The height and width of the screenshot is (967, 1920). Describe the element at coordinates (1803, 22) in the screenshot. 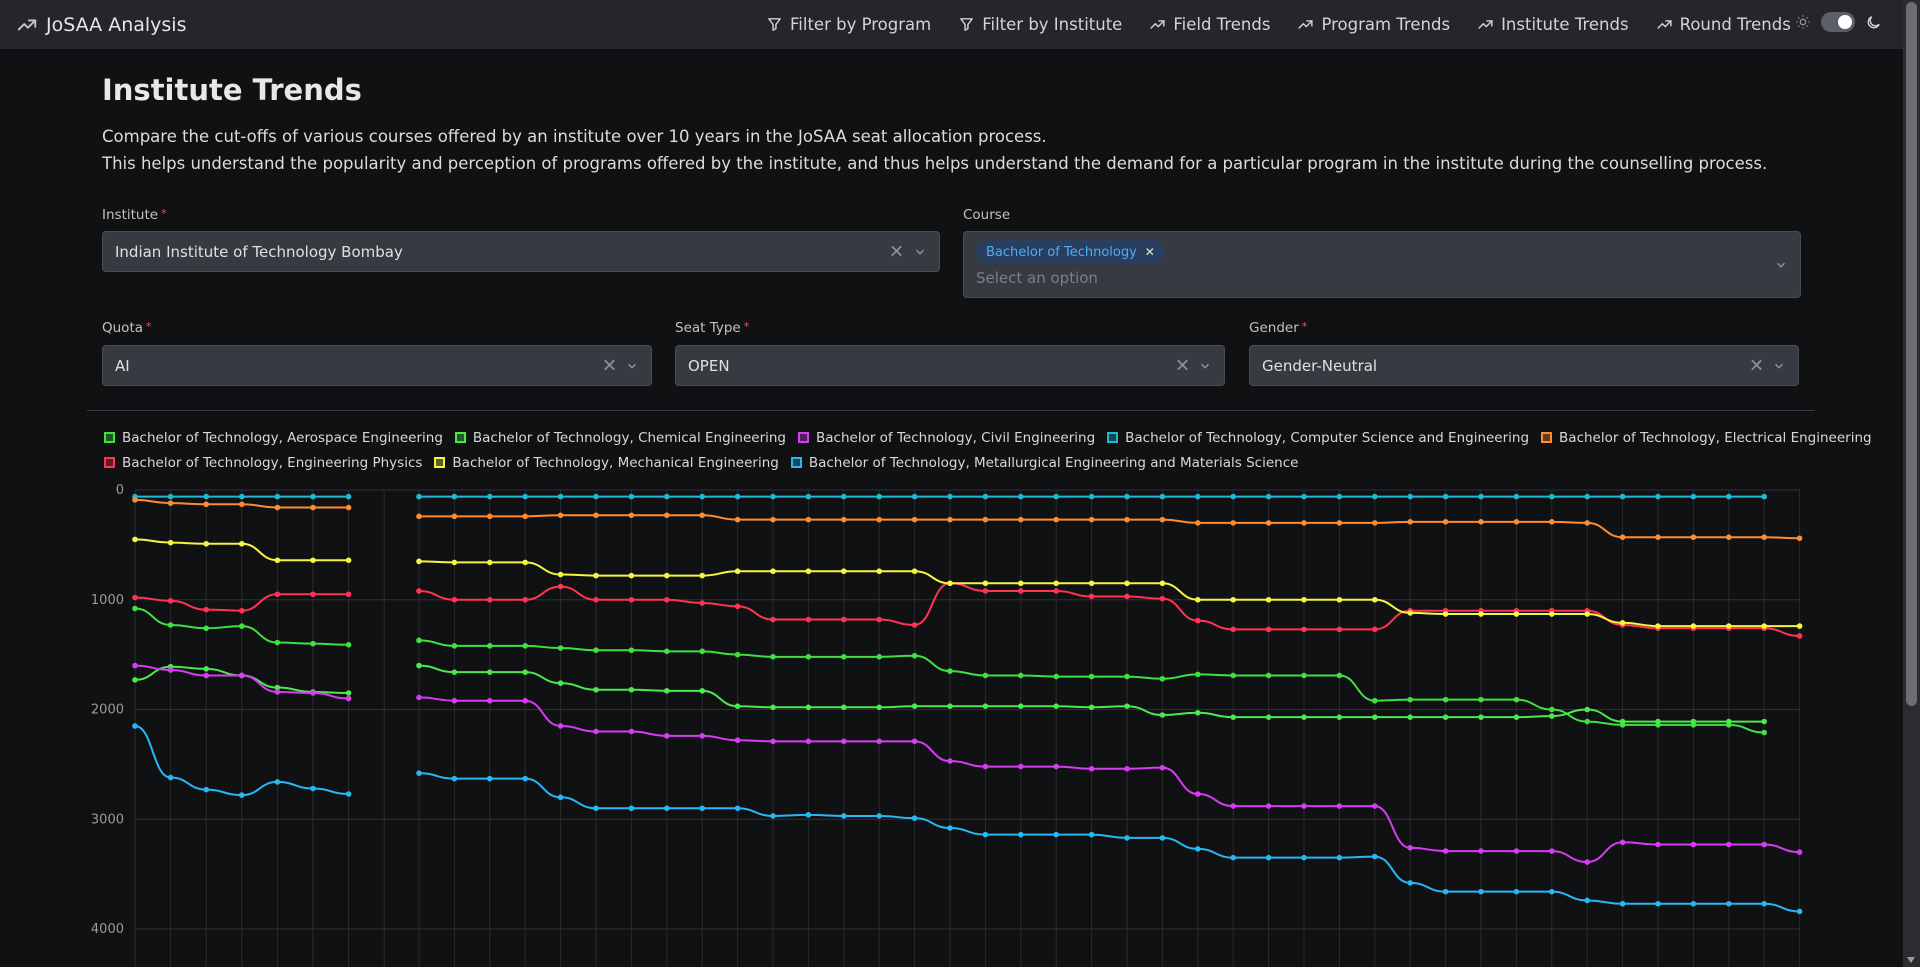

I see `sun-icon` at that location.